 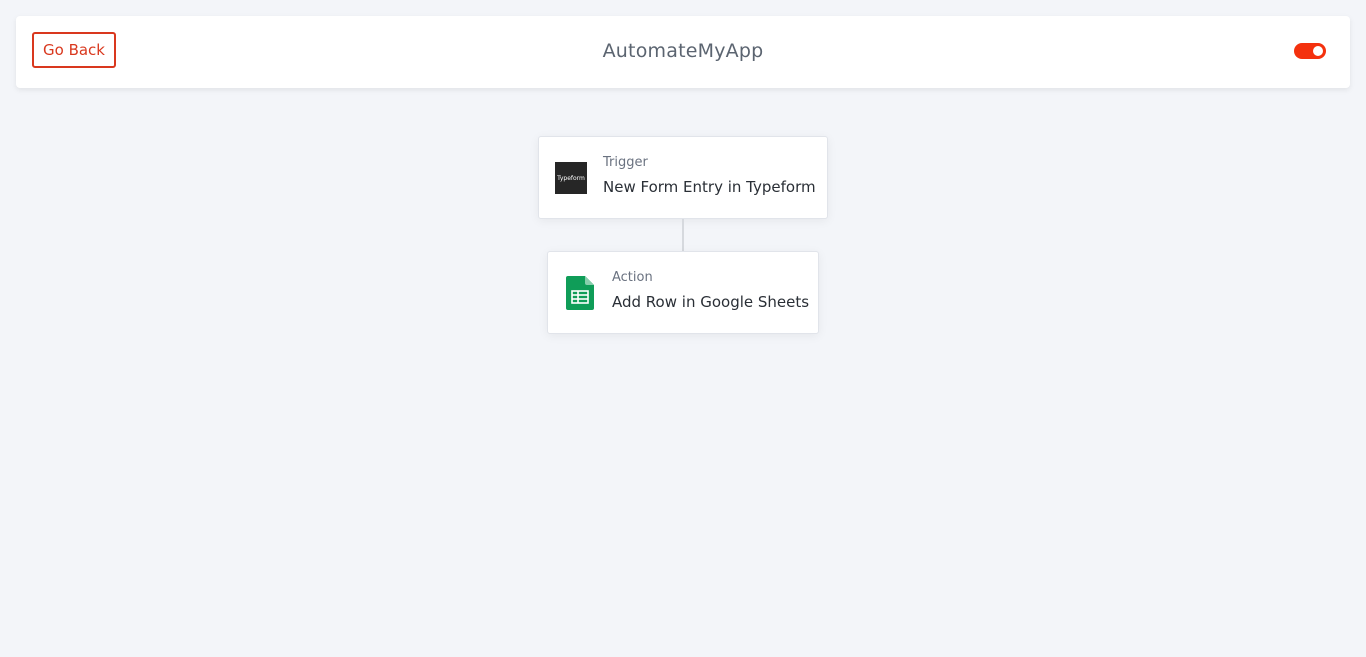 I want to click on typeform-icon: Typeform, so click(x=571, y=178).